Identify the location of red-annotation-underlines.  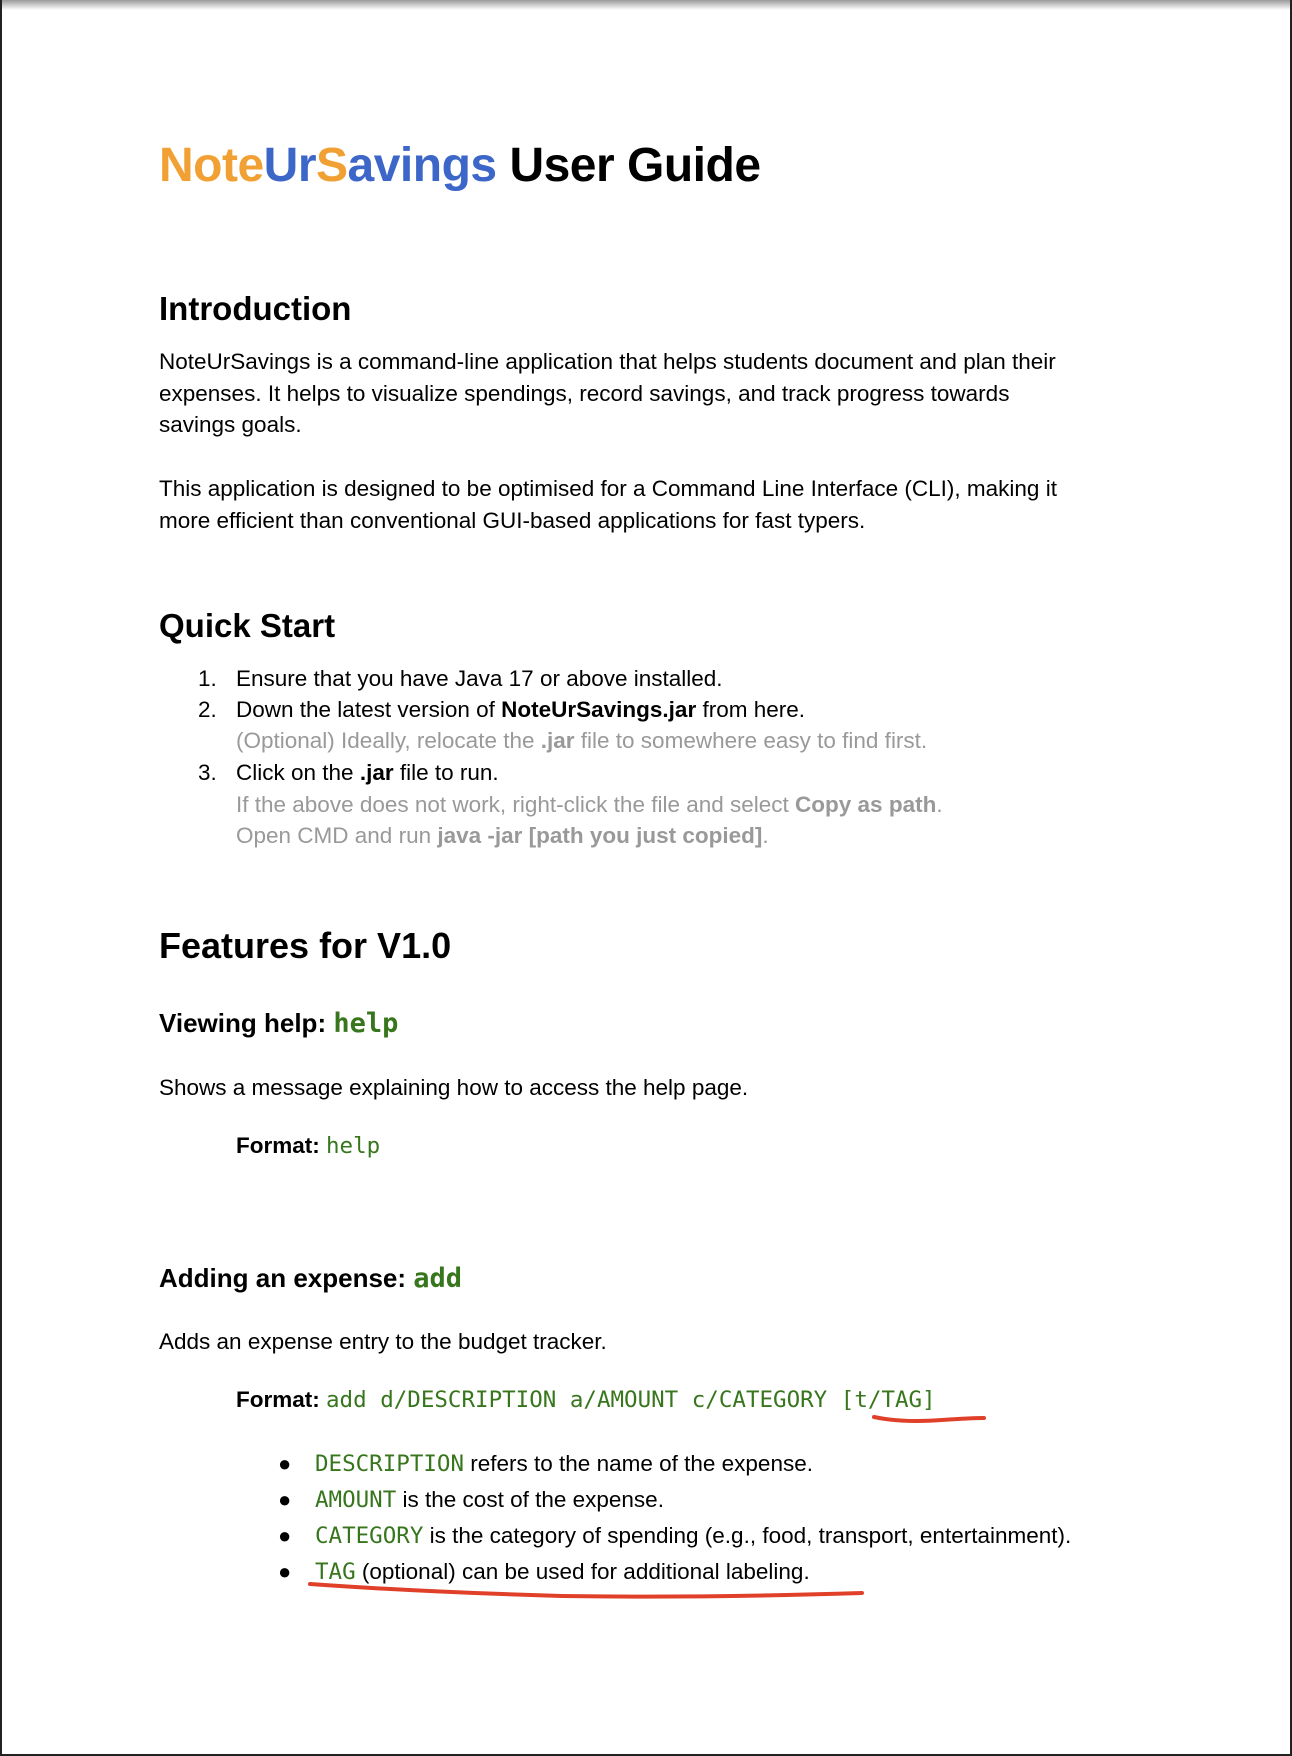
(647, 1507).